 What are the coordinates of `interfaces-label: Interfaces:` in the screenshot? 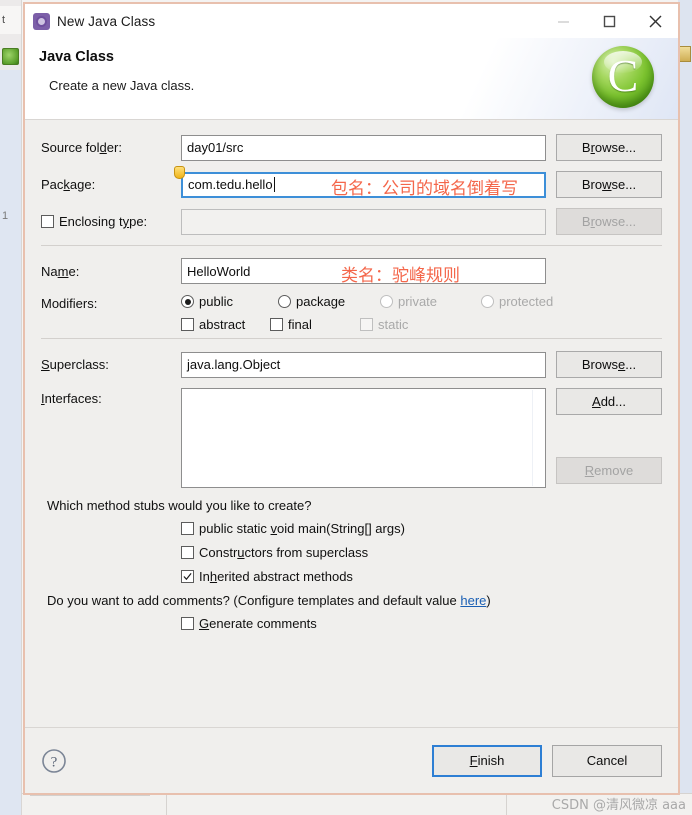 It's located at (71, 398).